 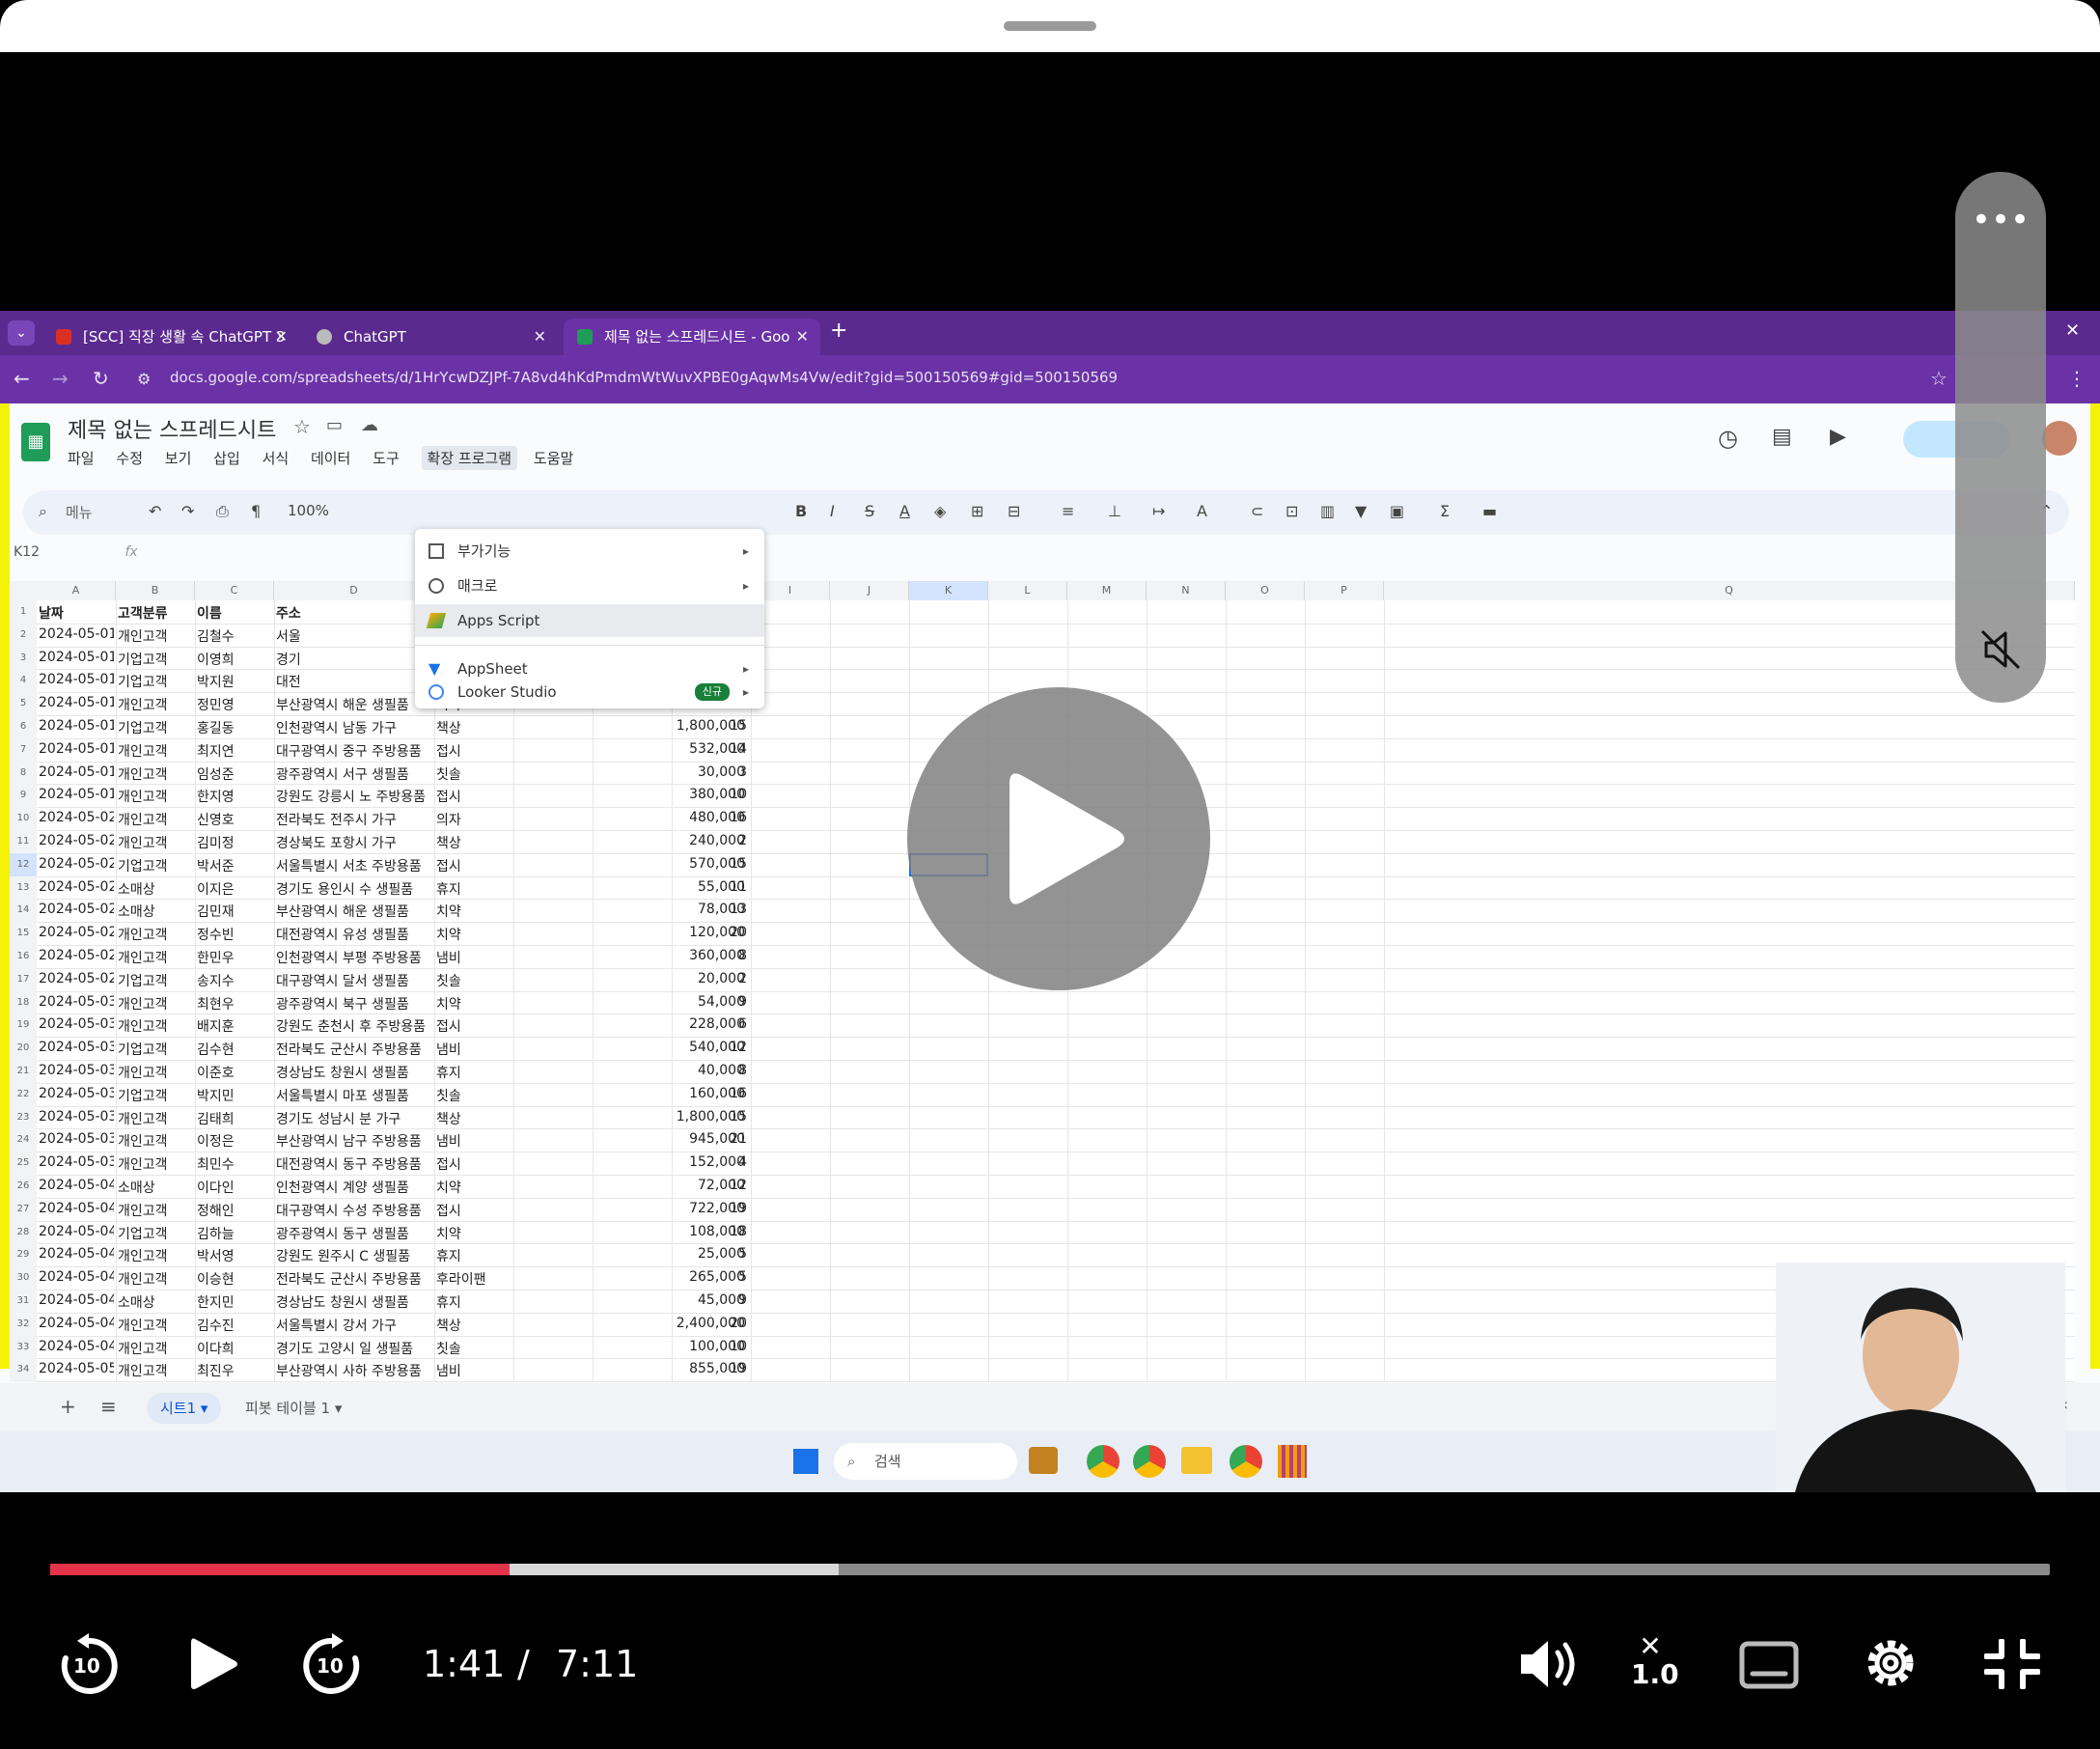 What do you see at coordinates (473, 1279) in the screenshot?
I see `table-cell: 후라이팬` at bounding box center [473, 1279].